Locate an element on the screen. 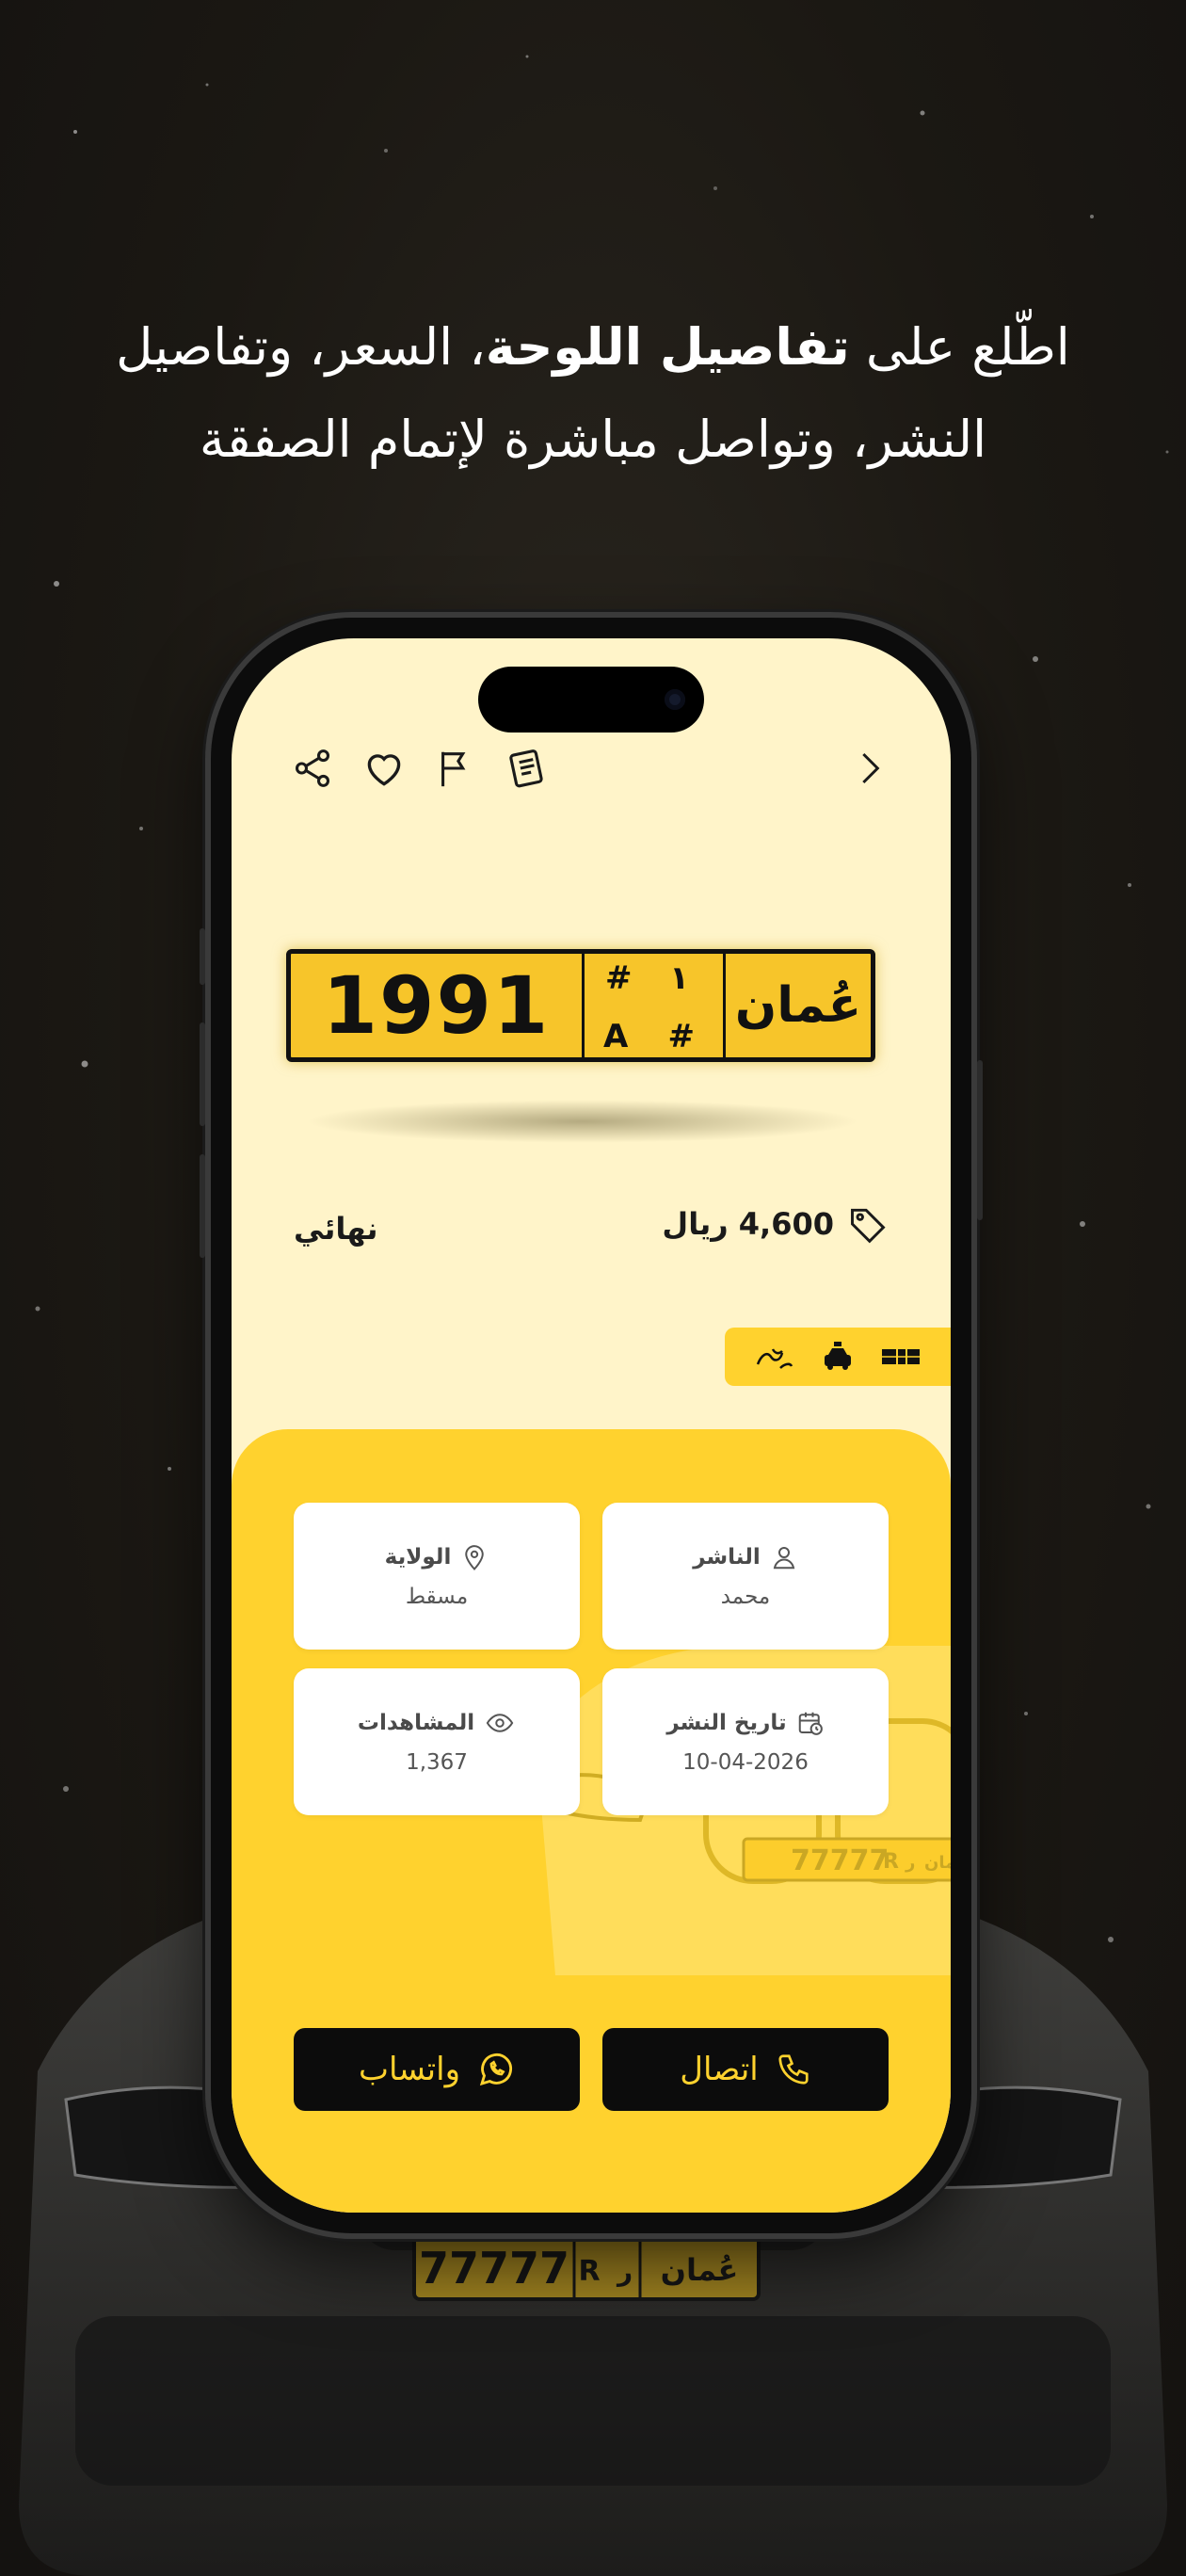  views-label: المشاهدات is located at coordinates (416, 1723).